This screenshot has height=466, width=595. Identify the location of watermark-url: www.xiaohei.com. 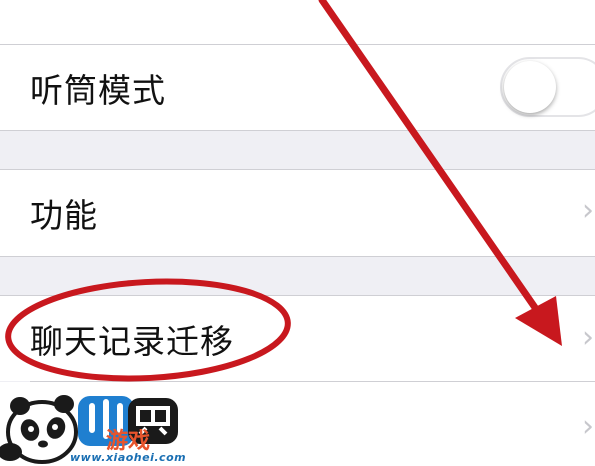
(128, 457).